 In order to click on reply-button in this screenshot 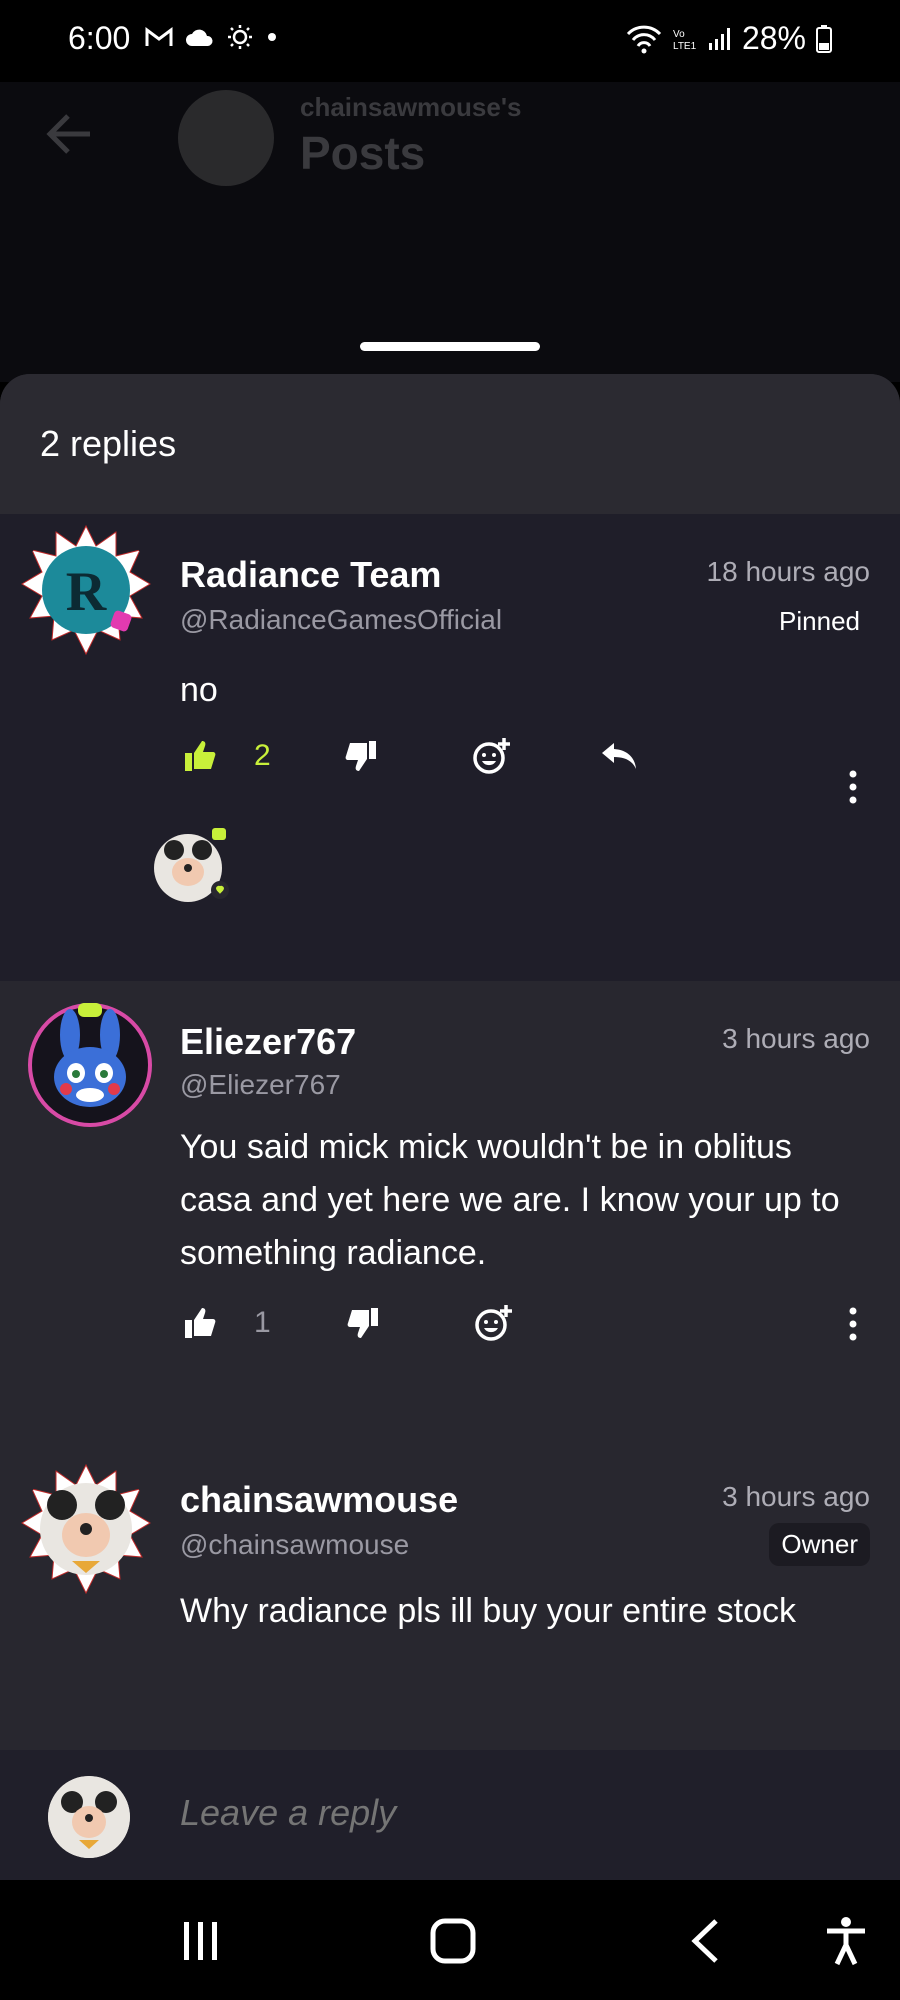, I will do `click(619, 756)`.